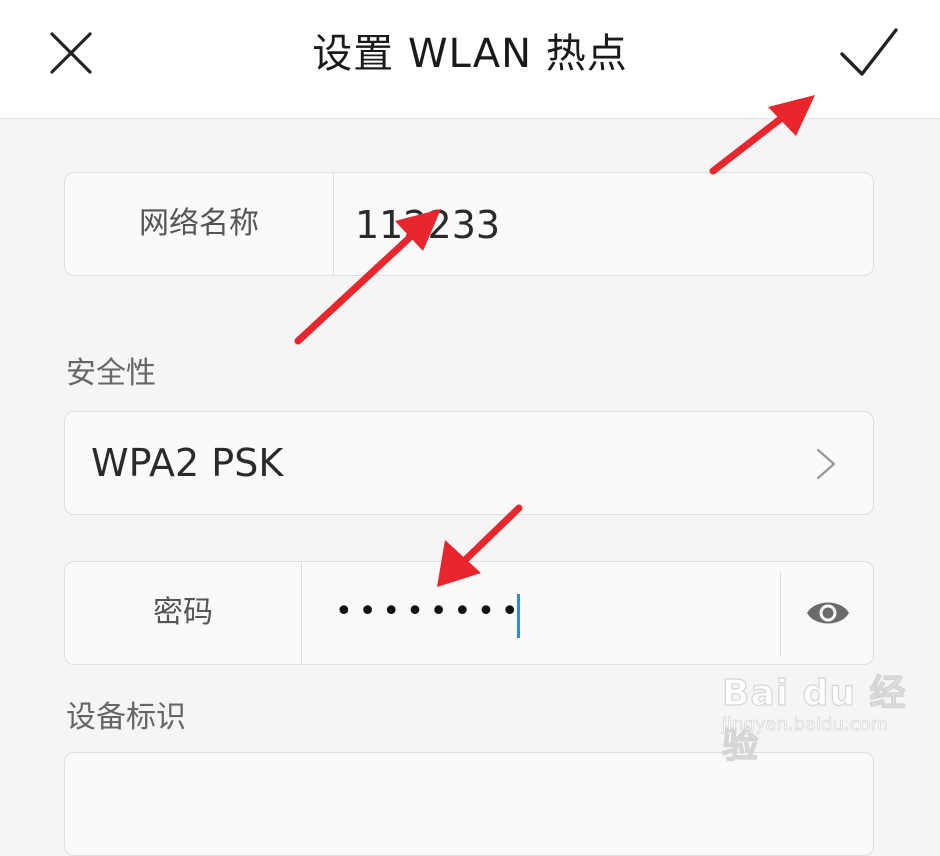  Describe the element at coordinates (826, 464) in the screenshot. I see `chevron-right-icon` at that location.